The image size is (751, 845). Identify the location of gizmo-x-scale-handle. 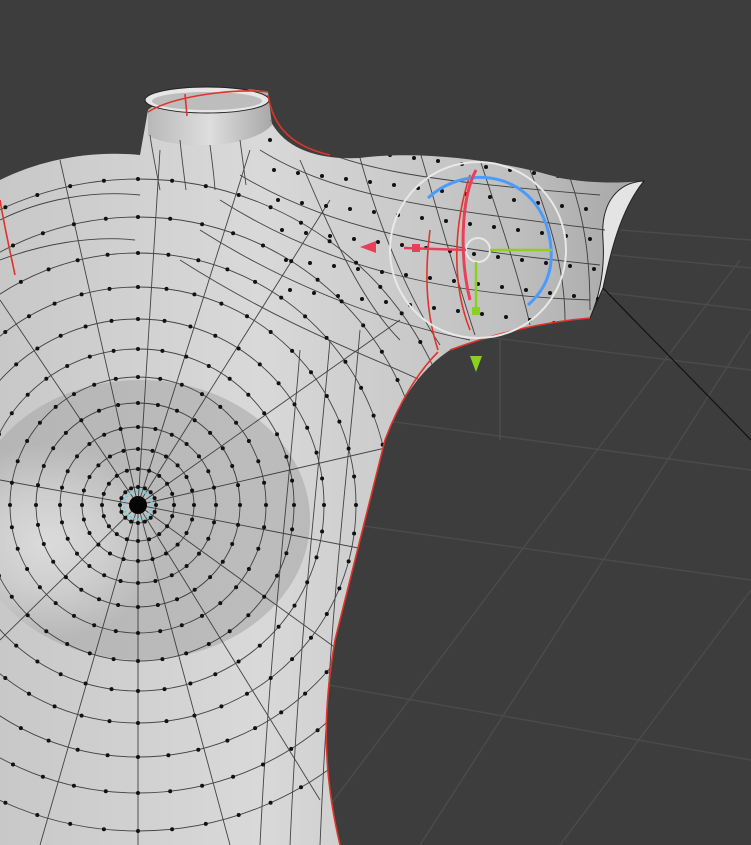
(416, 248).